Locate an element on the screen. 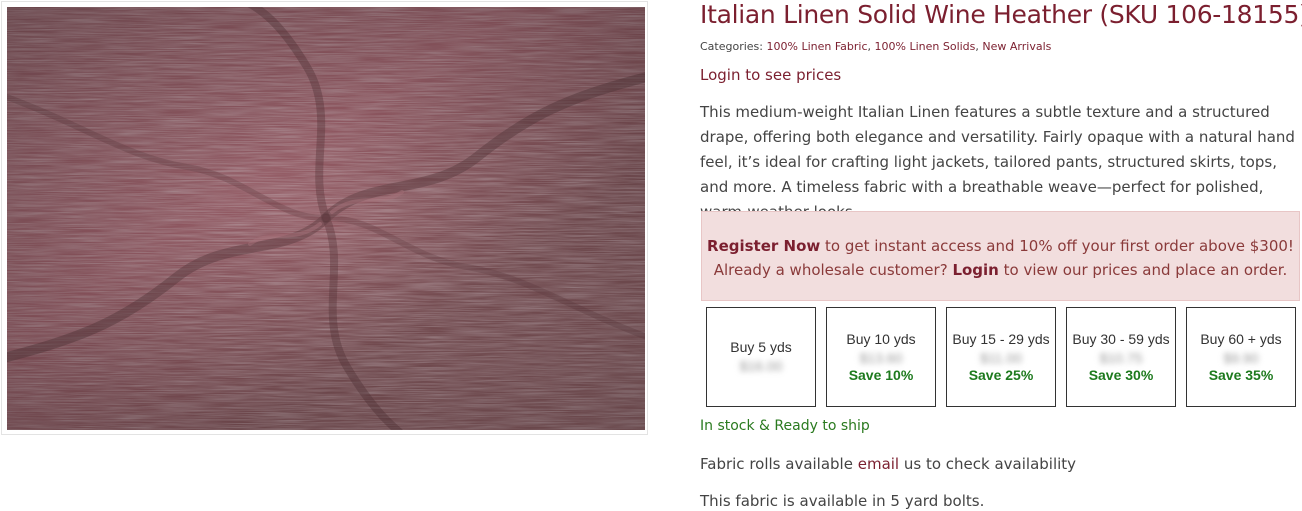 This screenshot has height=511, width=1302. tier-savings: Save 30% is located at coordinates (1121, 375).